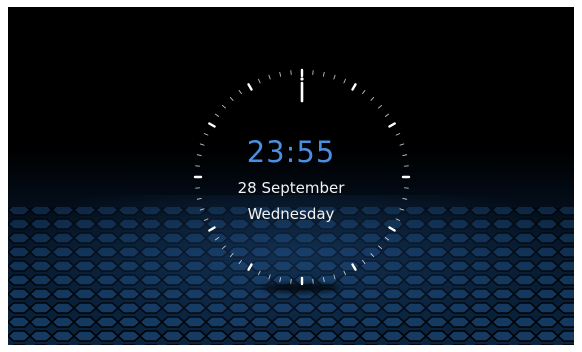 Image resolution: width=582 pixels, height=352 pixels. Describe the element at coordinates (291, 188) in the screenshot. I see `date-label: 28 September` at that location.